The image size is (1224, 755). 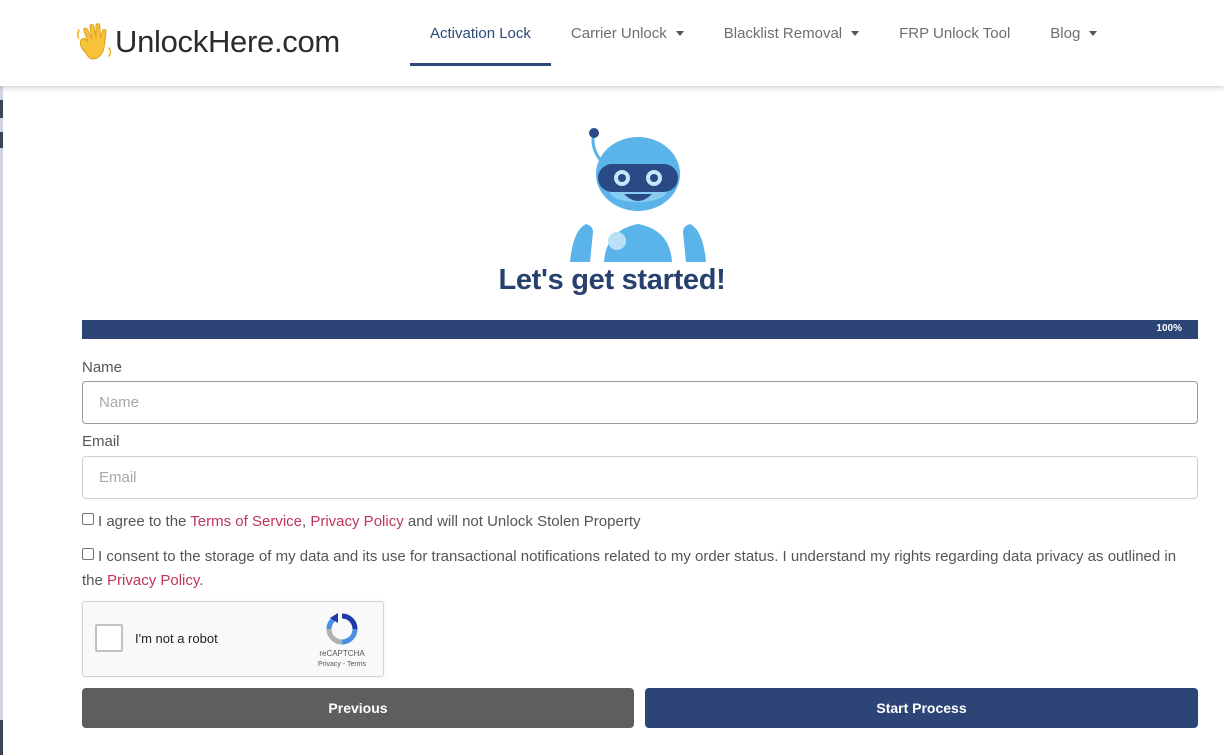 What do you see at coordinates (618, 33) in the screenshot?
I see `nav-label: Carrier Unlock` at bounding box center [618, 33].